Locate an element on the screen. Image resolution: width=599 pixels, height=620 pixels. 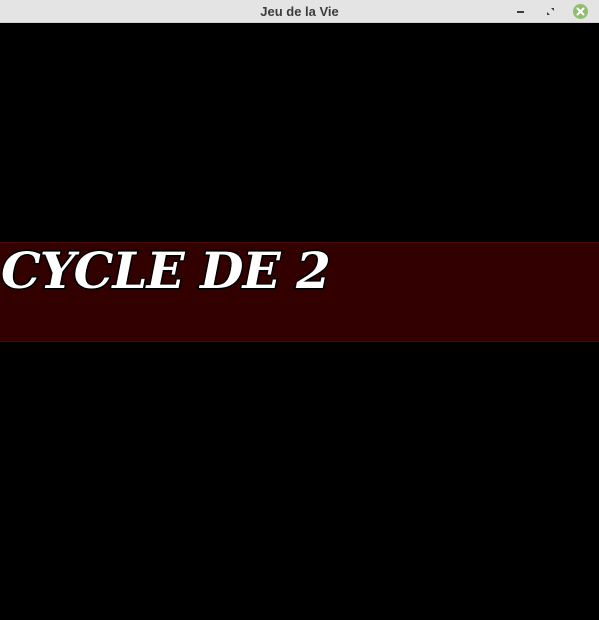
close-icon is located at coordinates (580, 11).